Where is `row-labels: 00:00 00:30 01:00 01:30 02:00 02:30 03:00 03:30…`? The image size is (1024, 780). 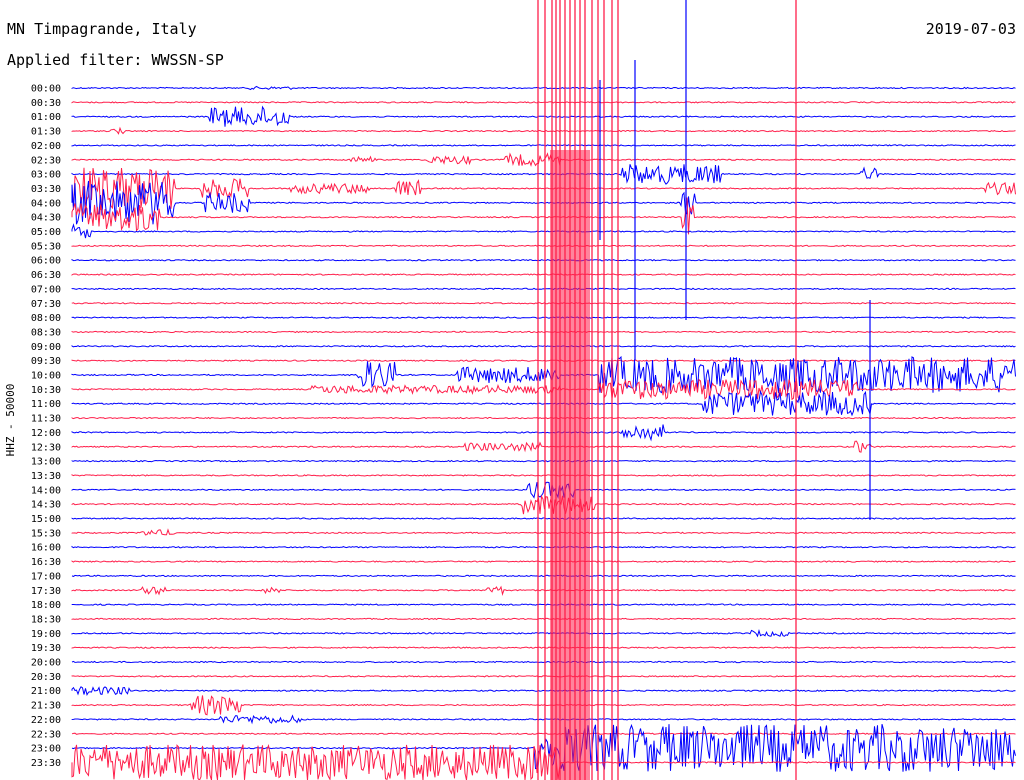
row-labels: 00:00 00:30 01:00 01:30 02:00 02:30 03:00 03:30… is located at coordinates (46, 426).